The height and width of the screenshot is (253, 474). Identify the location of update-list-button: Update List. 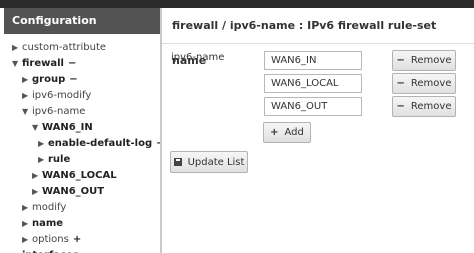
(209, 162).